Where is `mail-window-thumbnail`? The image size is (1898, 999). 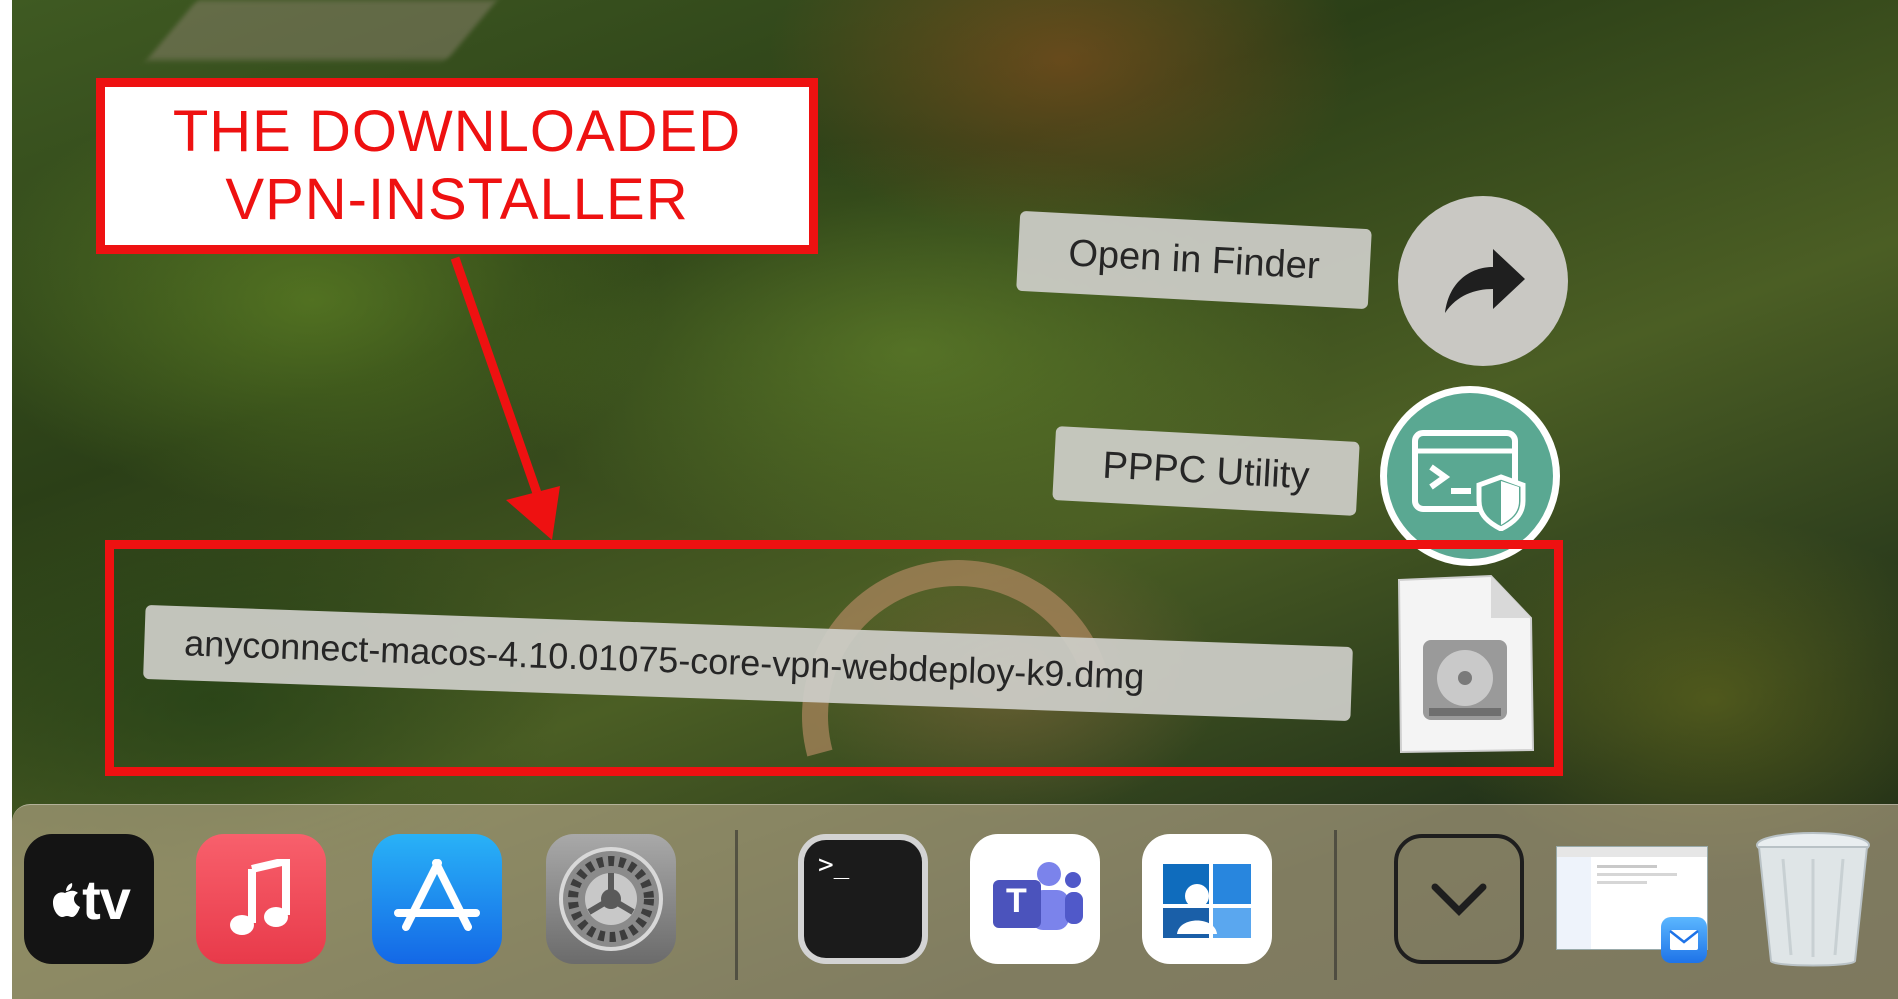
mail-window-thumbnail is located at coordinates (1632, 904).